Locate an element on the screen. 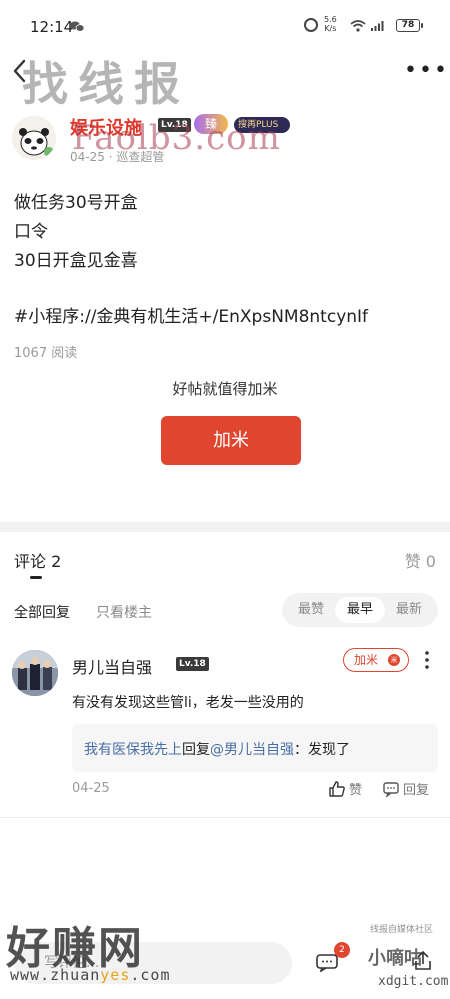  comment-date: 04-25 is located at coordinates (91, 788).